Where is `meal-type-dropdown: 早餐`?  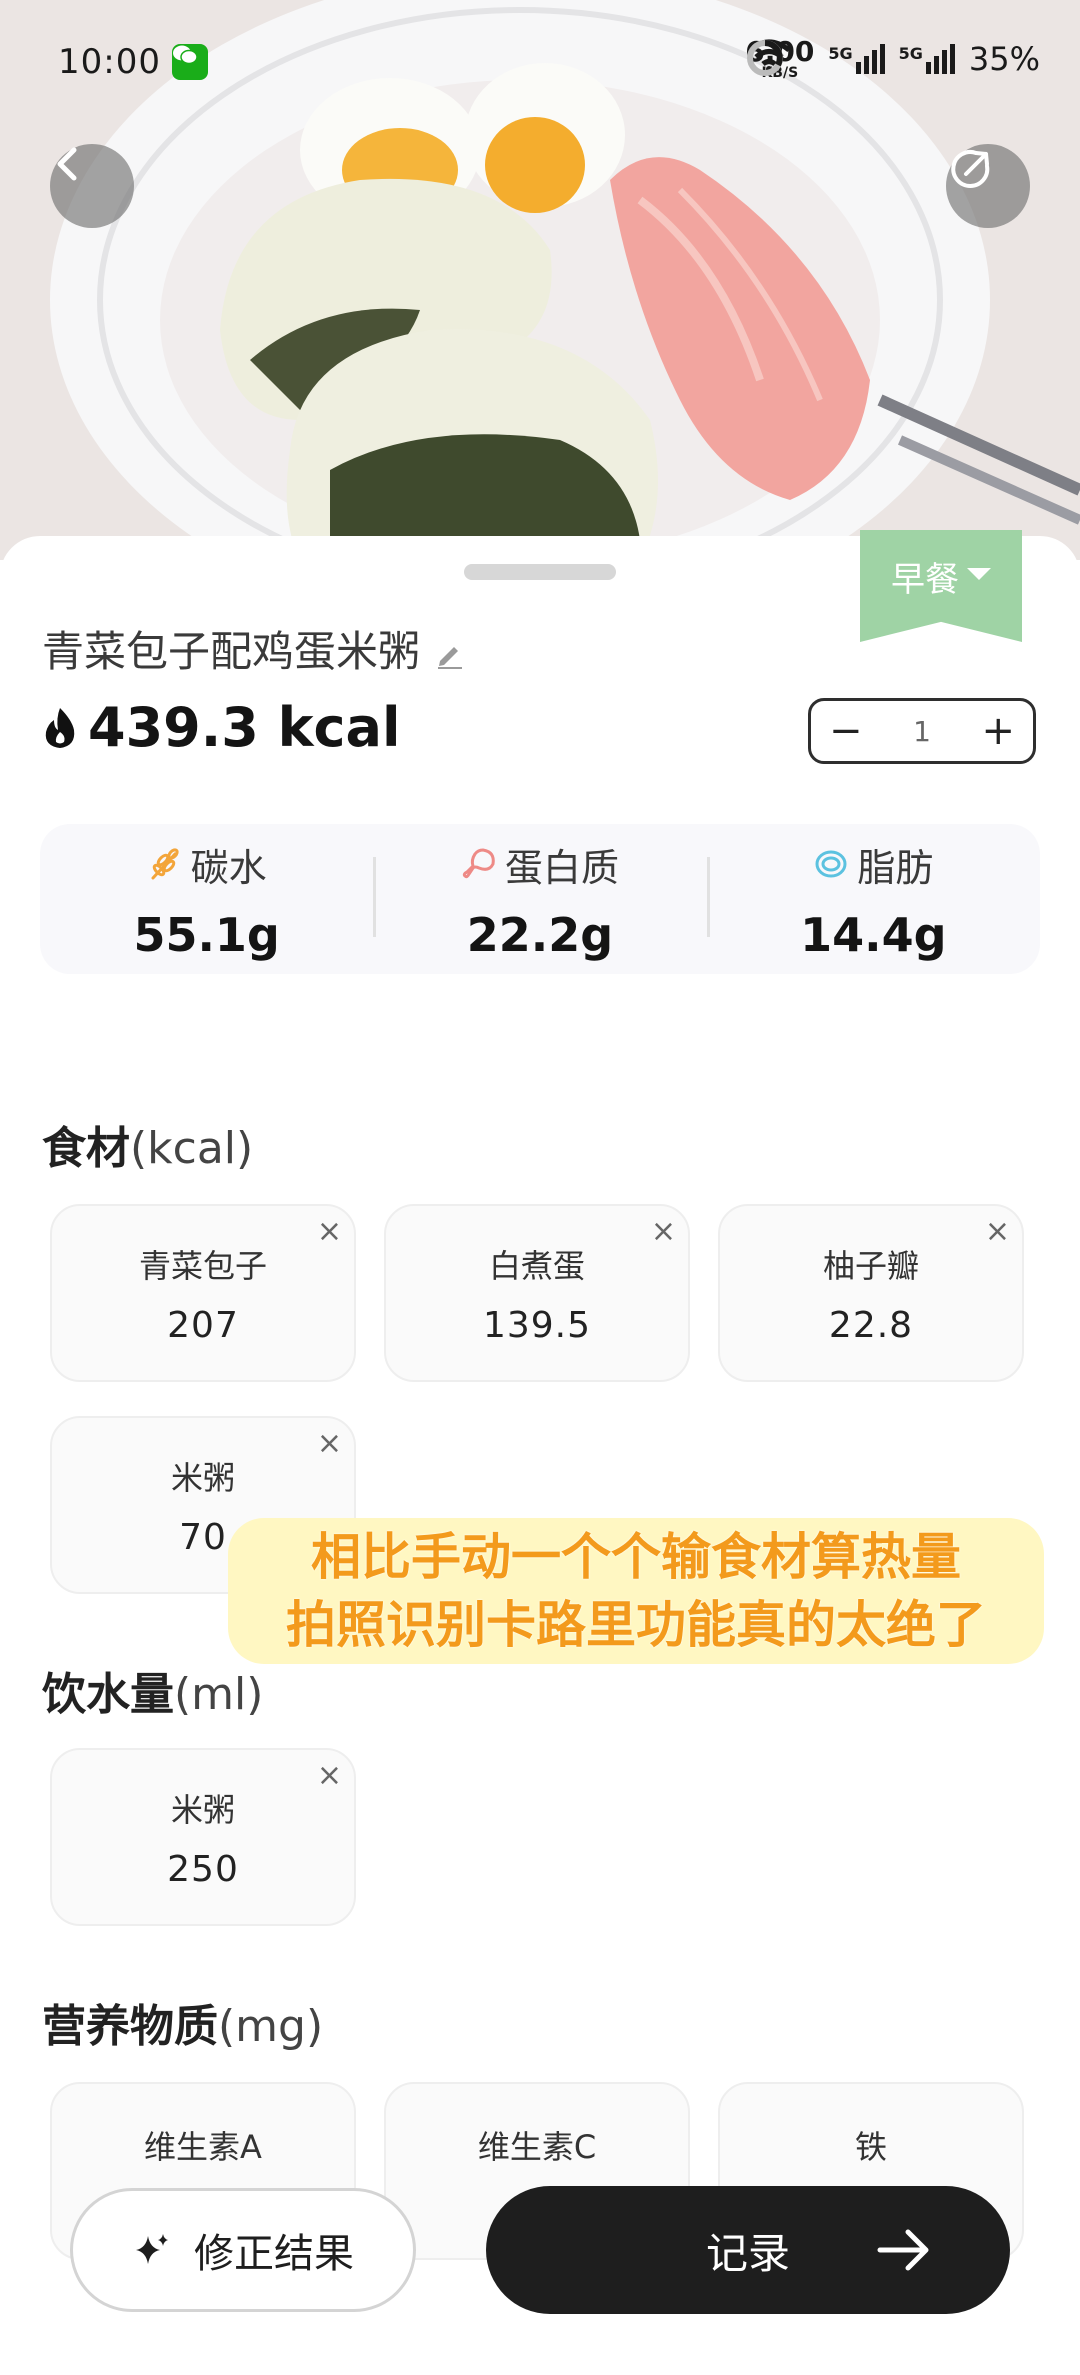
meal-type-dropdown: 早餐 is located at coordinates (941, 586).